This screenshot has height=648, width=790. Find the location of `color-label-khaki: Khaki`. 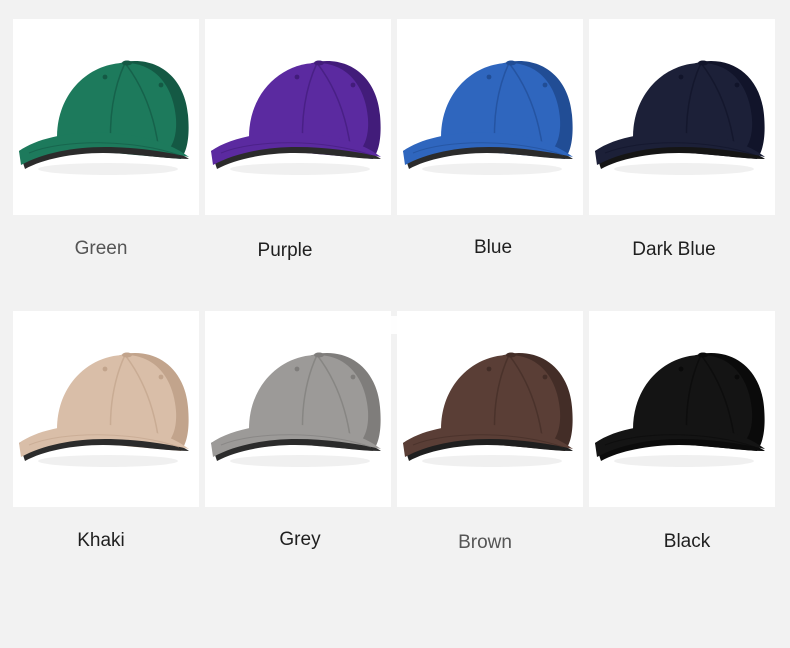

color-label-khaki: Khaki is located at coordinates (101, 541).